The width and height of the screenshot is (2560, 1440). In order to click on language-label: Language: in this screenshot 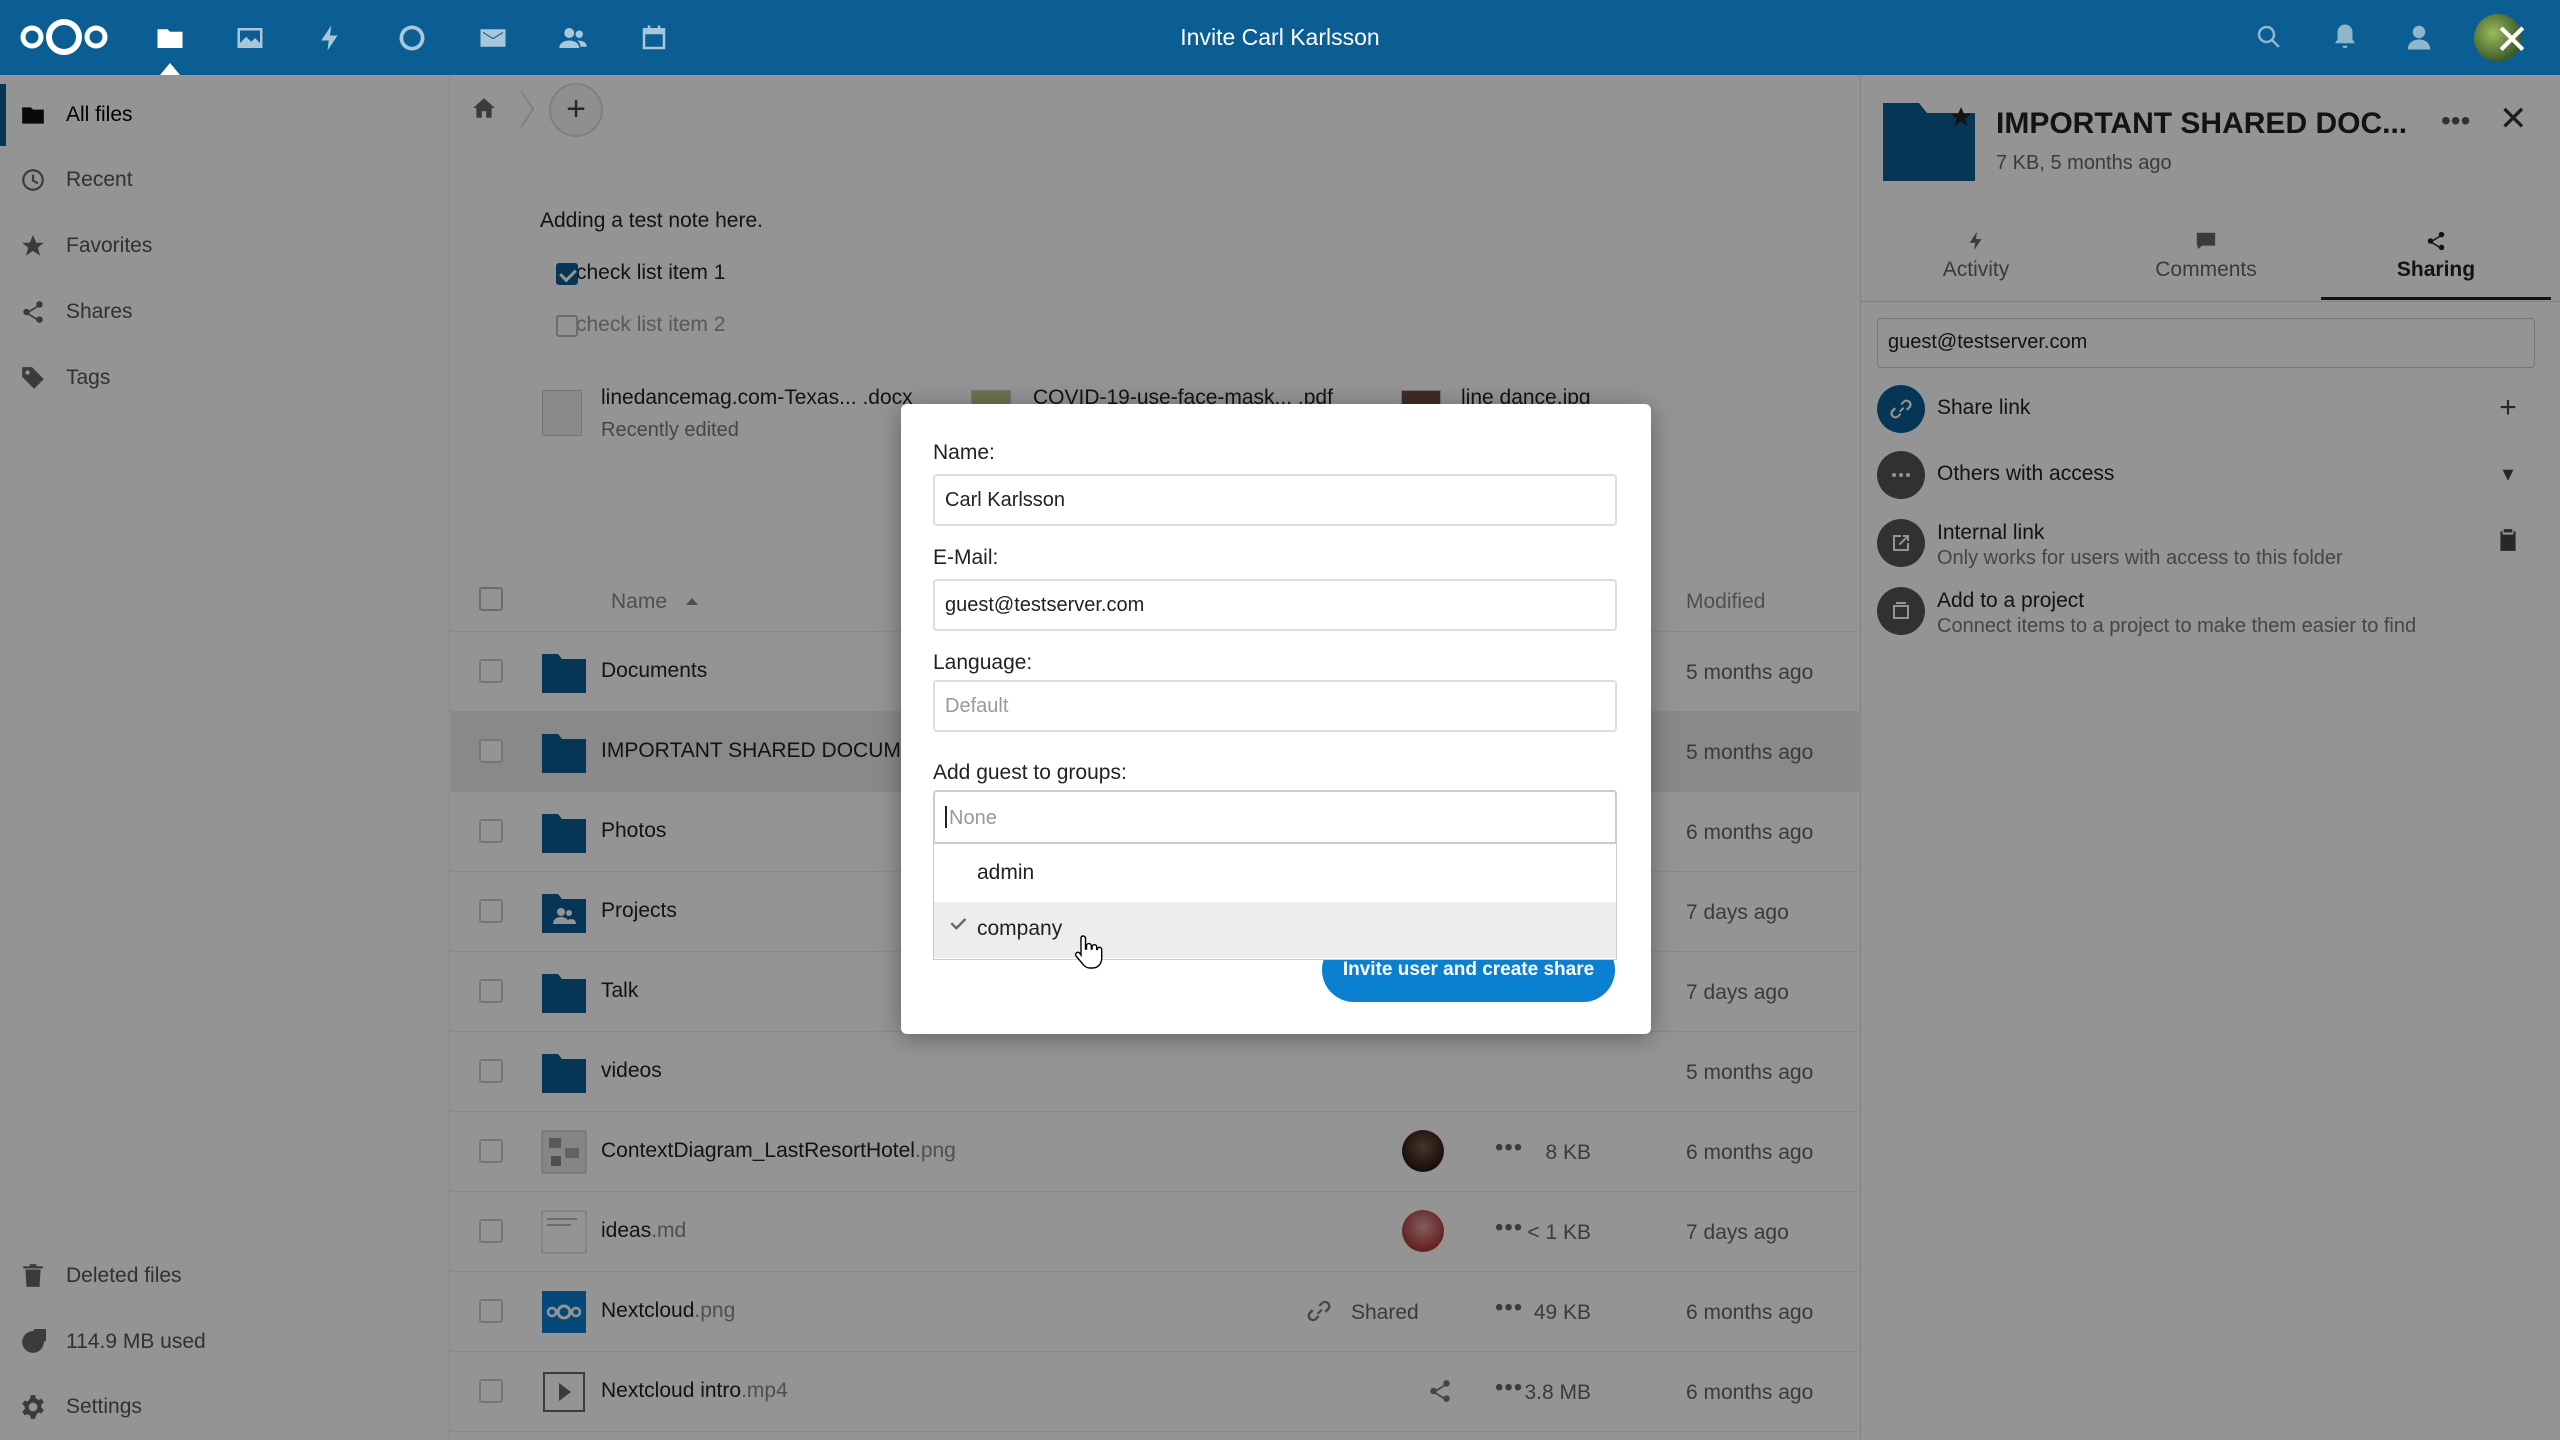, I will do `click(983, 662)`.